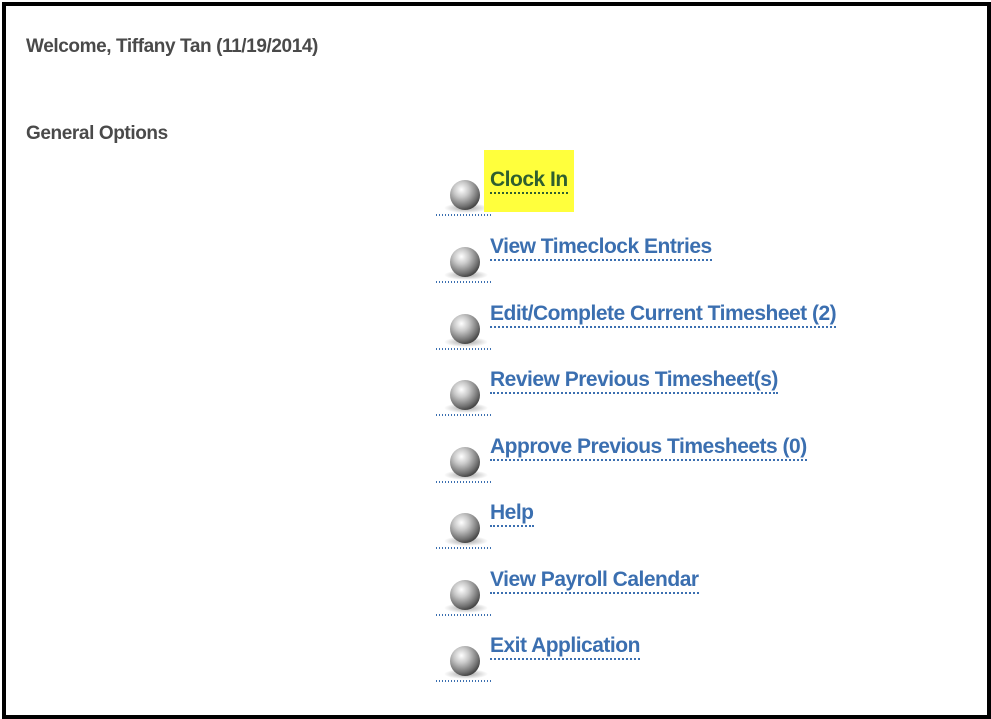  I want to click on link-wrap: Exit Application, so click(565, 647).